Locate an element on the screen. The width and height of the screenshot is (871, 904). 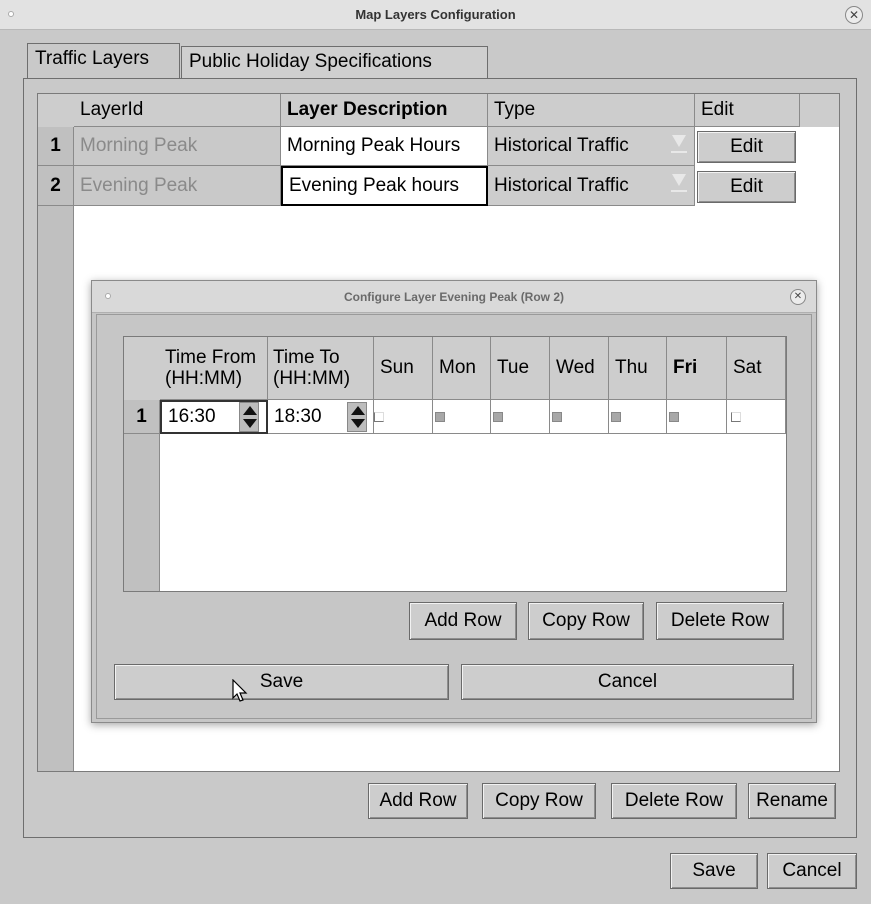
column-header-time-from: Time From (HH:MM) is located at coordinates (214, 368).